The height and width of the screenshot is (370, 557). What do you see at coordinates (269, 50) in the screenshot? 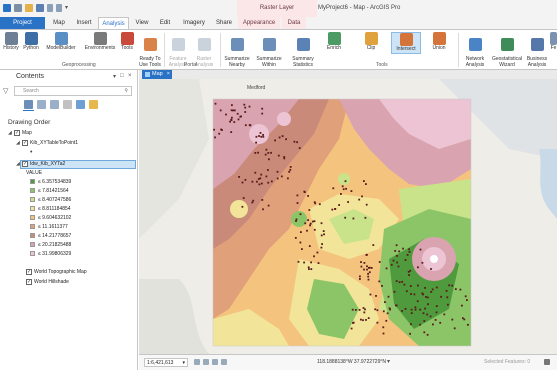
I see `summarize-within-button: Summarize Within` at bounding box center [269, 50].